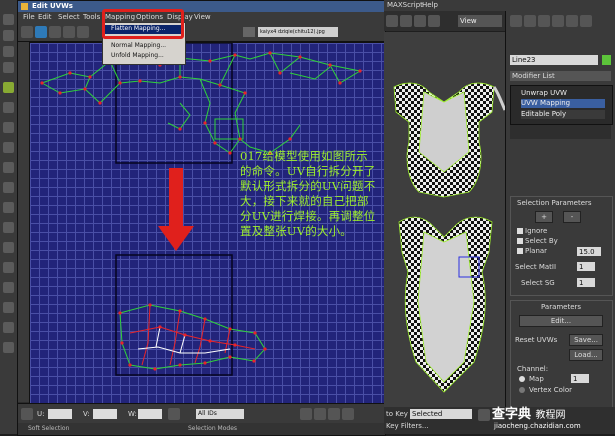 The width and height of the screenshot is (615, 436). What do you see at coordinates (105, 414) in the screenshot?
I see `v-field` at bounding box center [105, 414].